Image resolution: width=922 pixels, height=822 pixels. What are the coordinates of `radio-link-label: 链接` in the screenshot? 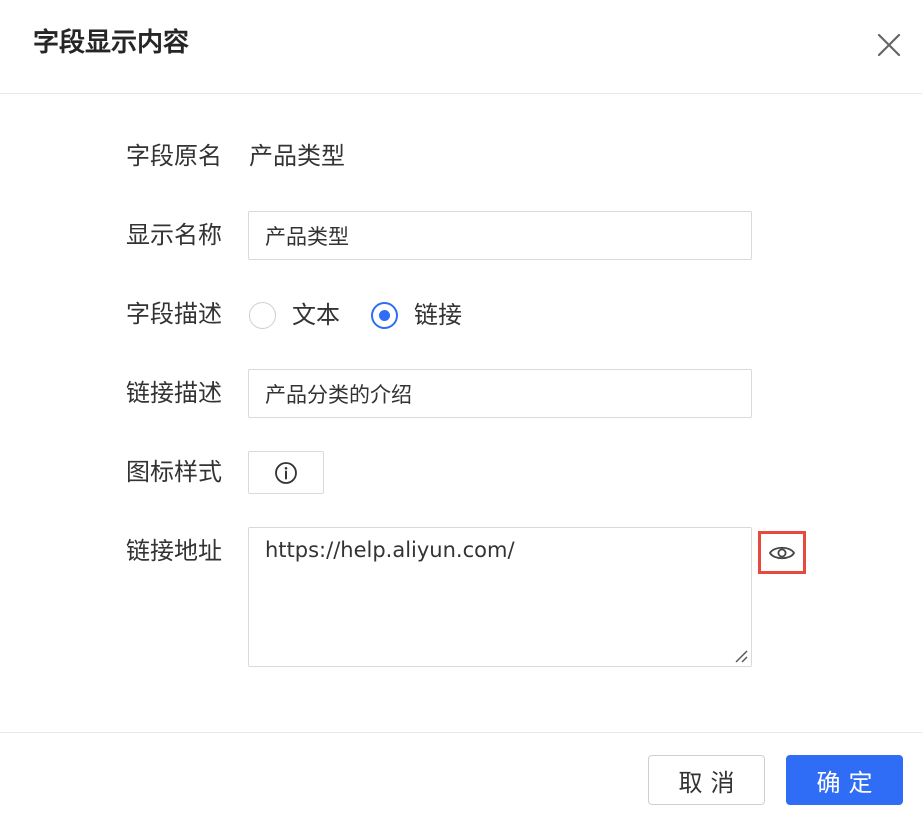 It's located at (438, 315).